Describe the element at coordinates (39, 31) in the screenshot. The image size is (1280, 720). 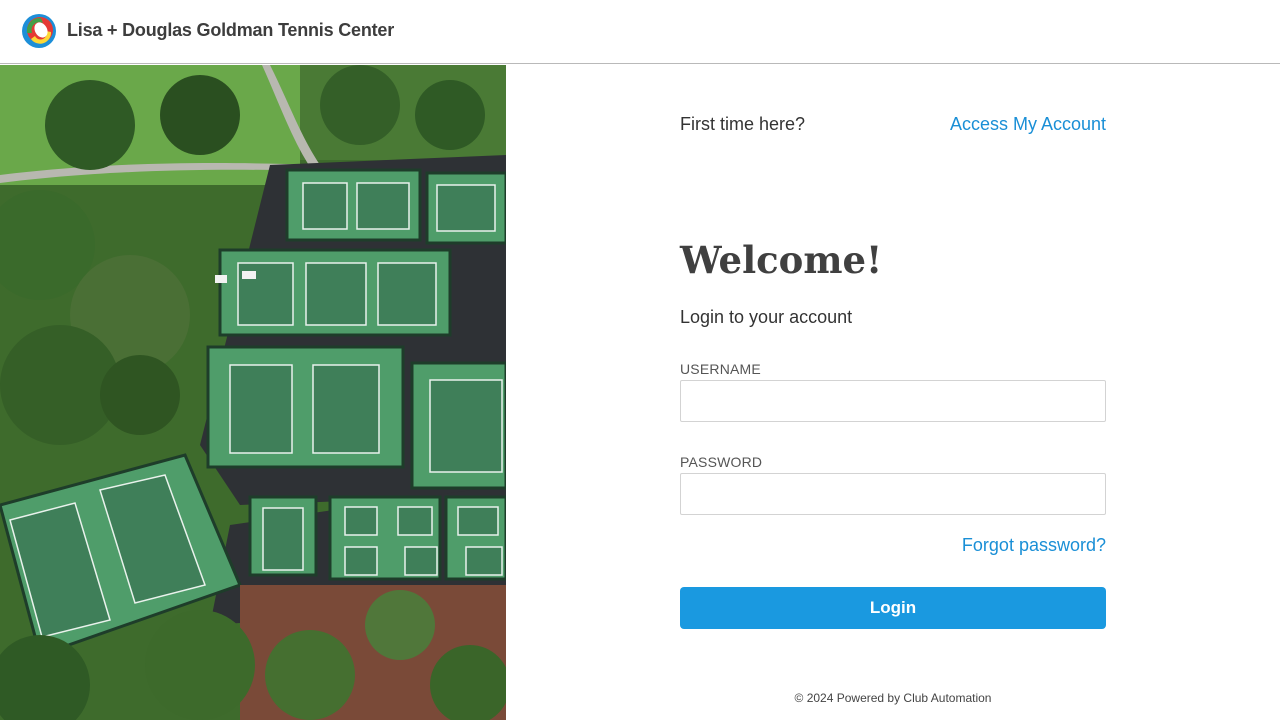
I see `club-logo-icon` at that location.